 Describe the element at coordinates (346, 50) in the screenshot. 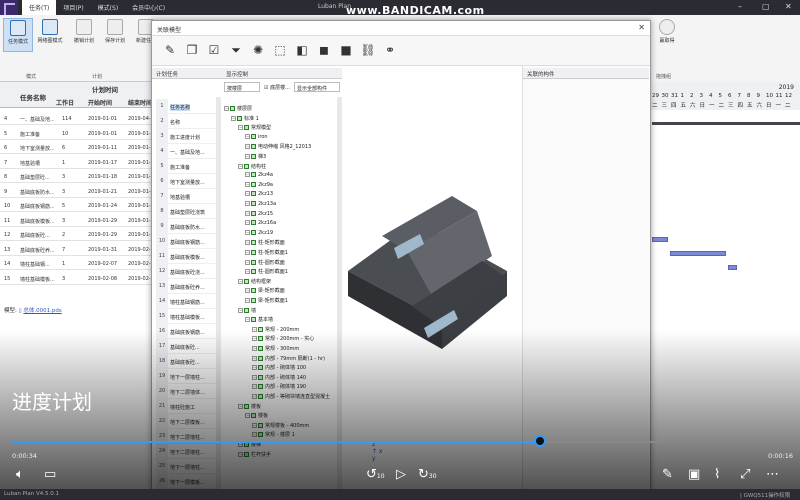

I see `cube-dark-icon: ■` at that location.